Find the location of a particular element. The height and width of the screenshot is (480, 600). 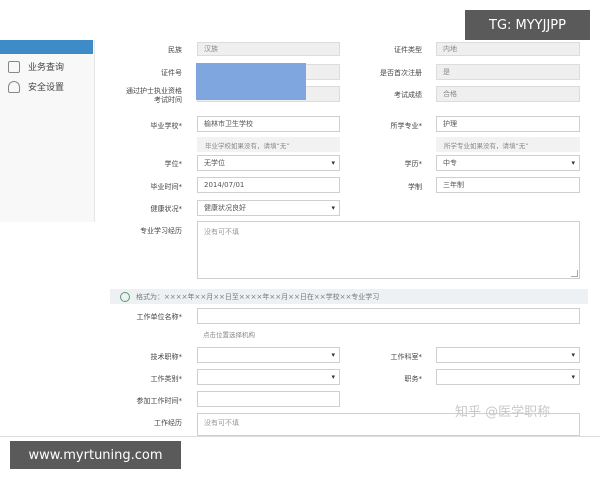

degree-select: 无学位 is located at coordinates (268, 163).